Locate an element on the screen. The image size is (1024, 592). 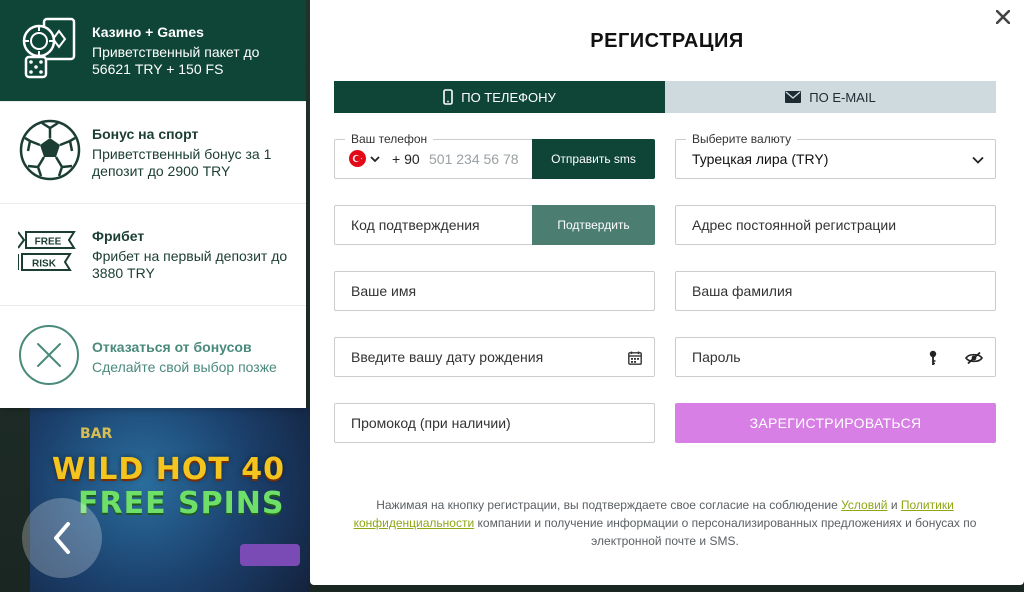
address-input: Адрес постоянной регистрации is located at coordinates (835, 225).